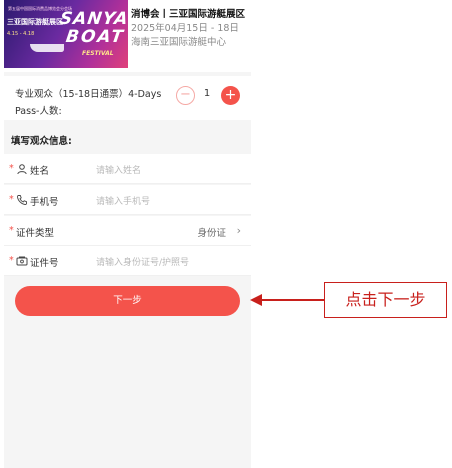 The width and height of the screenshot is (452, 468). Describe the element at coordinates (179, 42) in the screenshot. I see `event-venue: 海南三亚国际游艇中心` at that location.